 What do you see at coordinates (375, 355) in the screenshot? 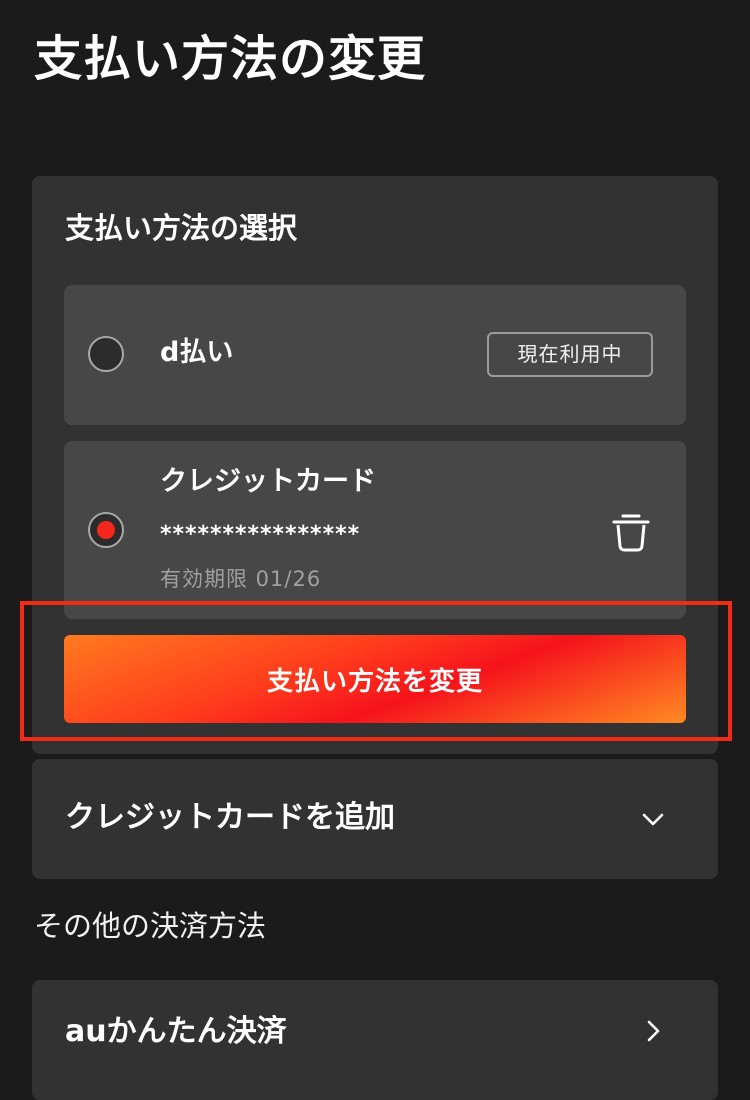
I see `option-d-payment: d払い 現在利用中` at bounding box center [375, 355].